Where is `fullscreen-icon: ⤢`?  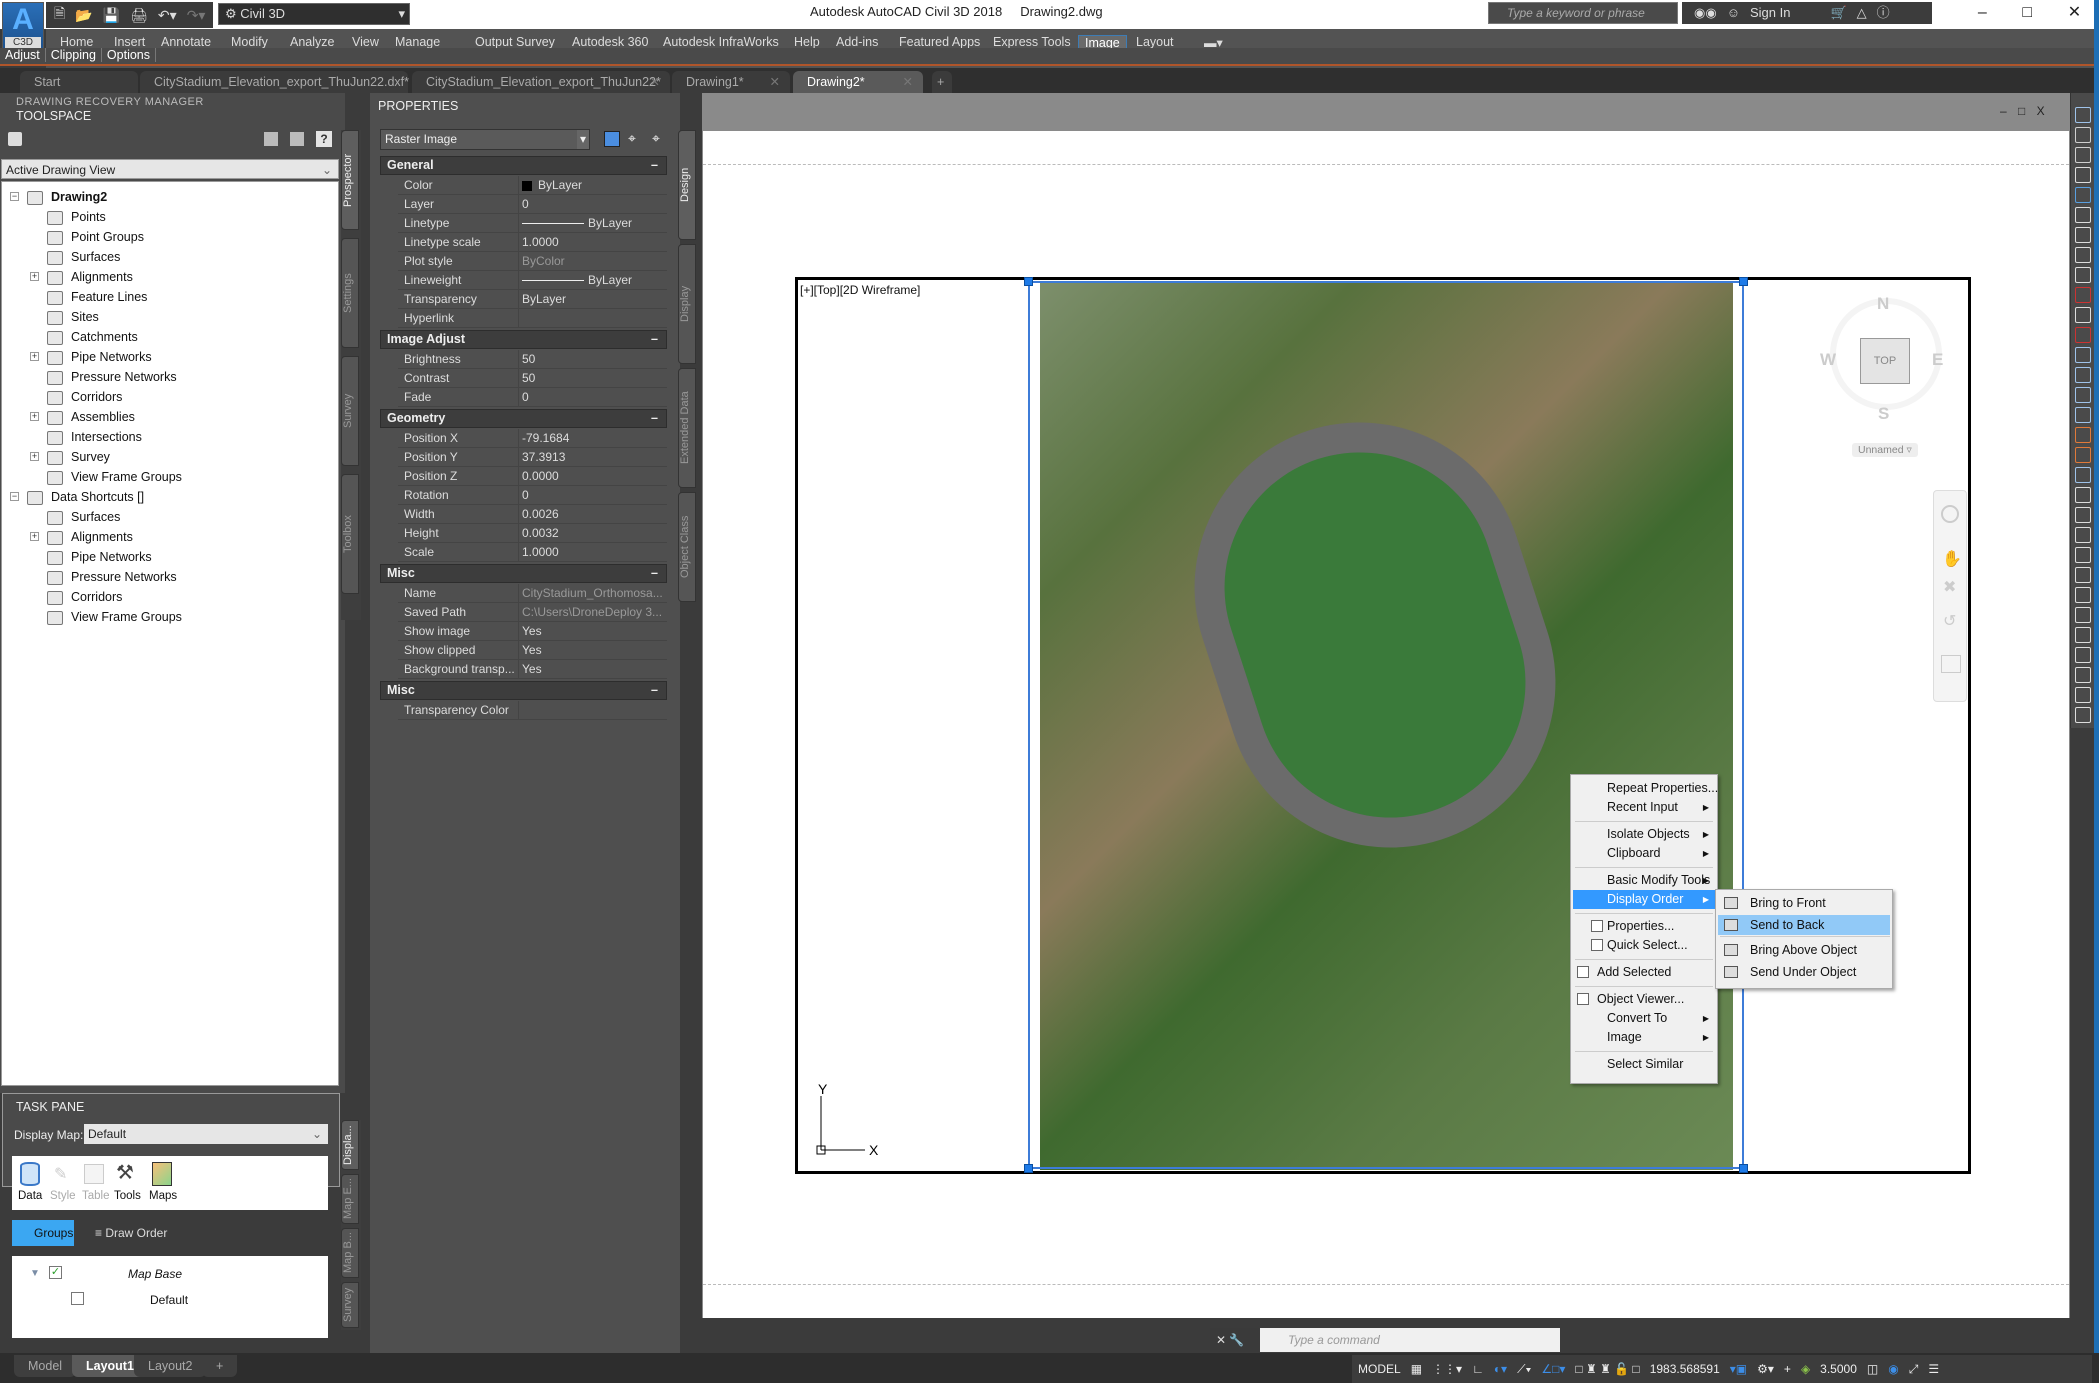 fullscreen-icon: ⤢ is located at coordinates (1914, 1369).